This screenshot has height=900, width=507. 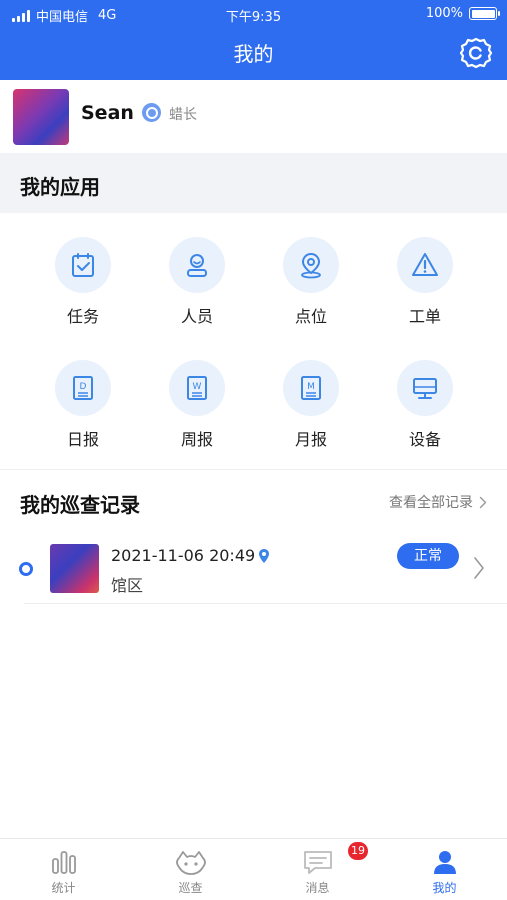 What do you see at coordinates (82, 439) in the screenshot?
I see `app-label-daily-report: 日报` at bounding box center [82, 439].